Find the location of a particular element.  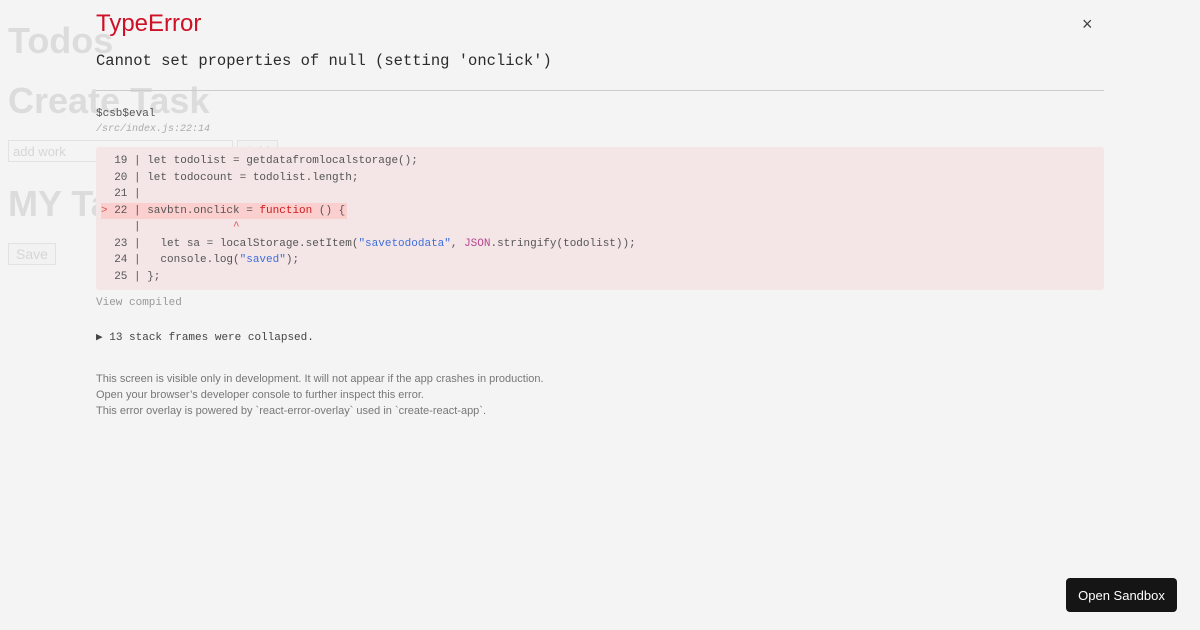

divider is located at coordinates (600, 90).